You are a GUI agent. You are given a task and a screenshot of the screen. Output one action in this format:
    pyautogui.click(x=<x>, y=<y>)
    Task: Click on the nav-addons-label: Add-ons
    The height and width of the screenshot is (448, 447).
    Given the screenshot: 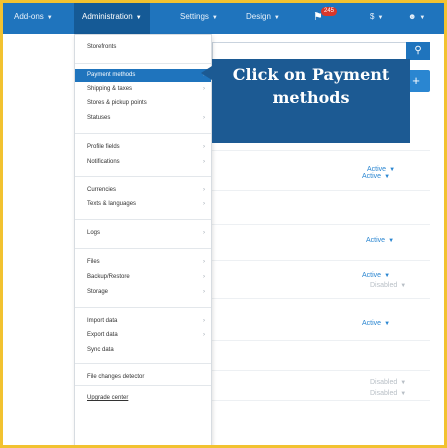 What is the action you would take?
    pyautogui.click(x=29, y=16)
    